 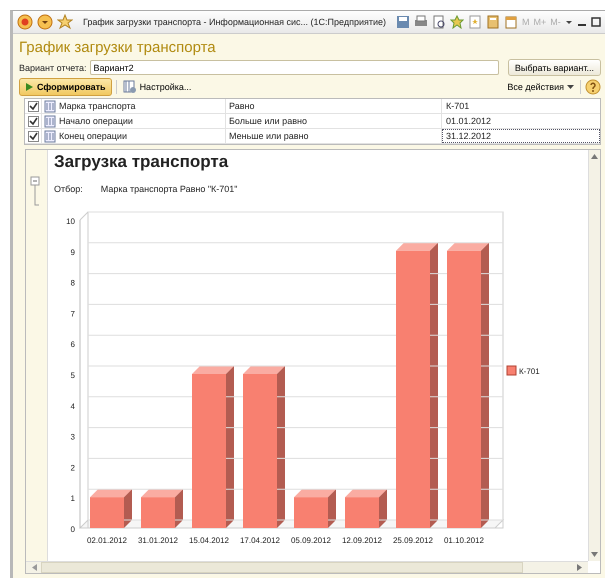 What do you see at coordinates (65, 87) in the screenshot?
I see `generate-button: Сформировать` at bounding box center [65, 87].